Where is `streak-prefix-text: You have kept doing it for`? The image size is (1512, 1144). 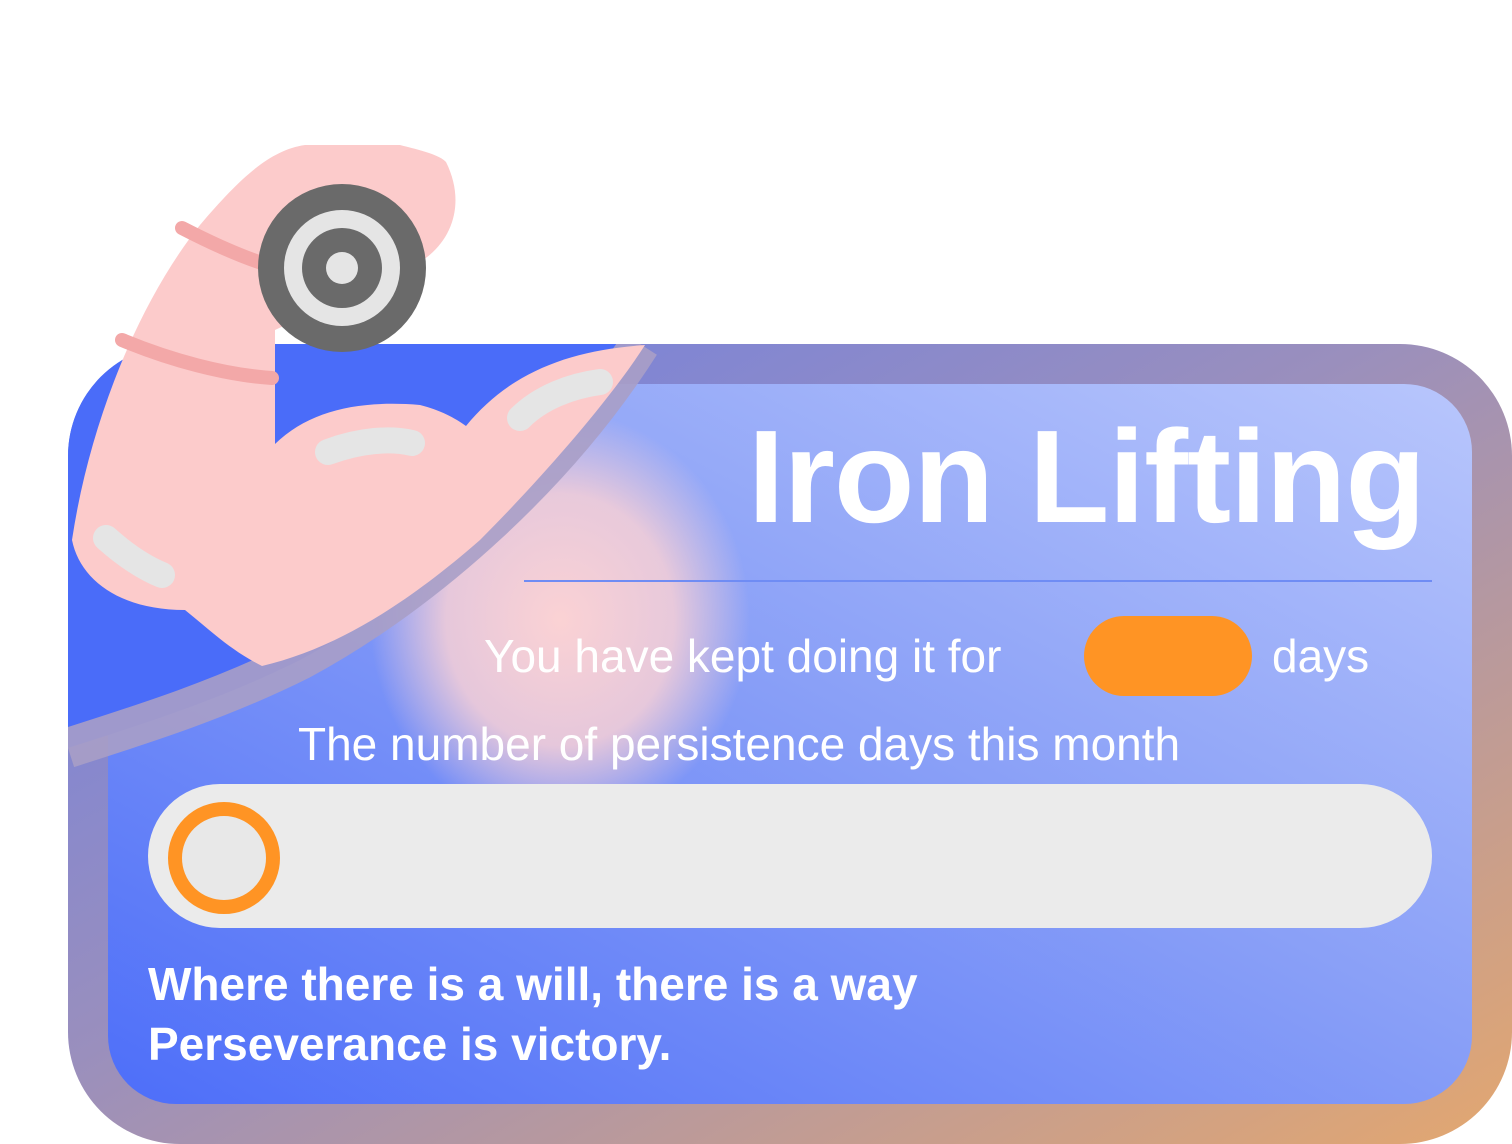
streak-prefix-text: You have kept doing it for is located at coordinates (743, 656).